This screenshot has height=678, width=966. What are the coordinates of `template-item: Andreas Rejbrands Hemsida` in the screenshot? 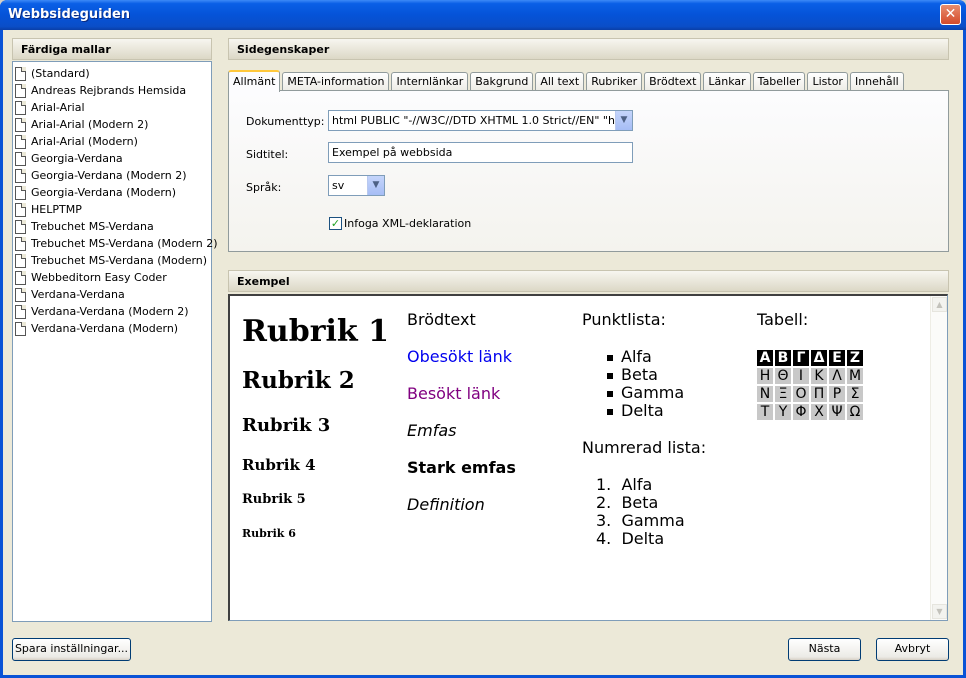 It's located at (112, 90).